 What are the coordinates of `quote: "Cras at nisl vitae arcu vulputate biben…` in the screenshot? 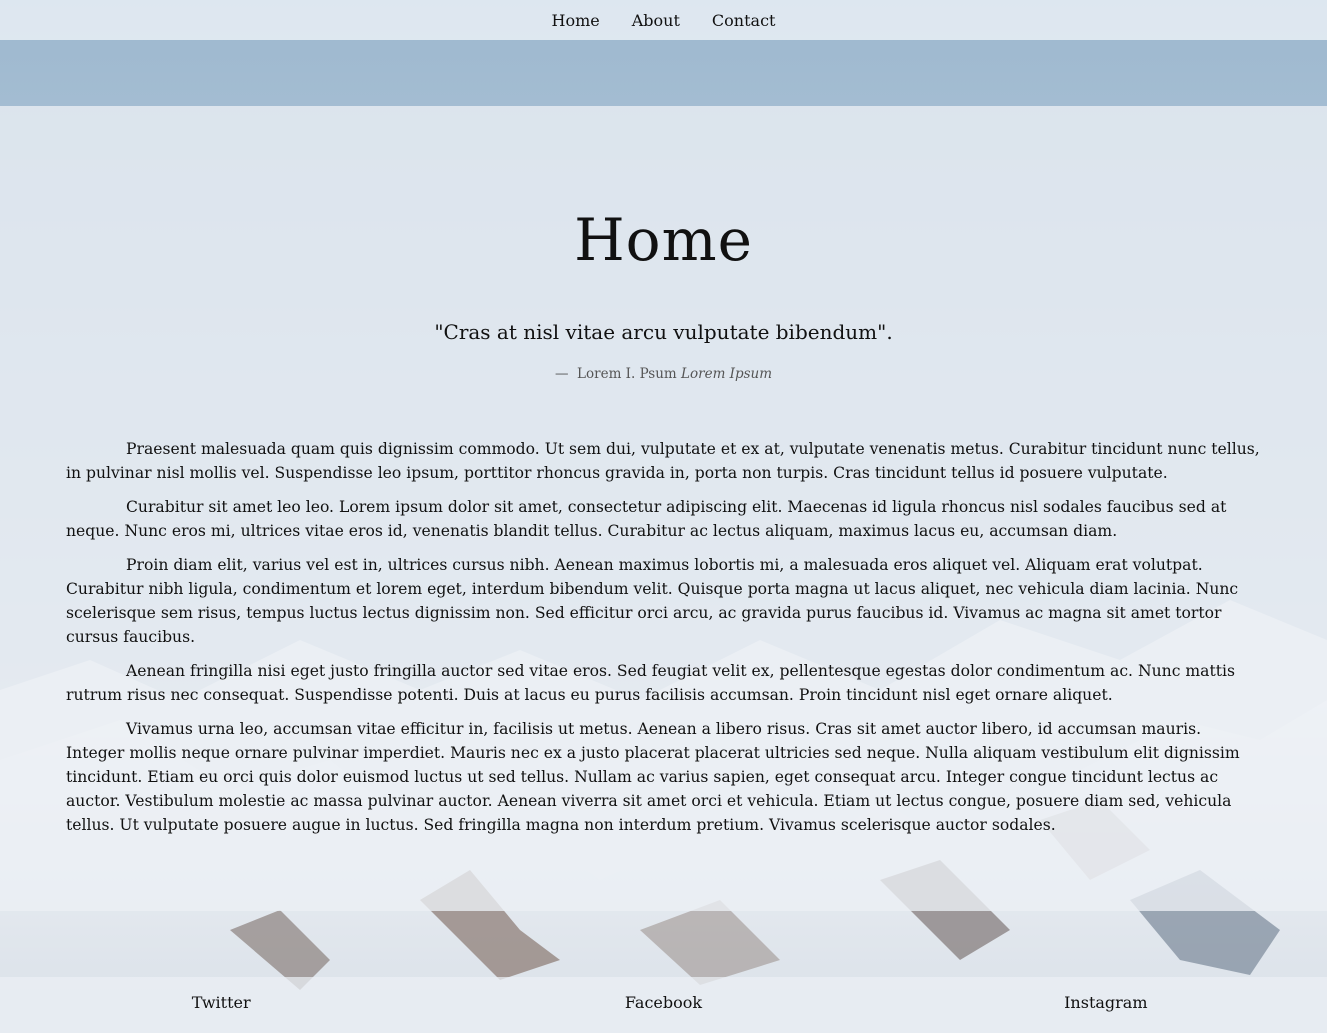 It's located at (663, 332).